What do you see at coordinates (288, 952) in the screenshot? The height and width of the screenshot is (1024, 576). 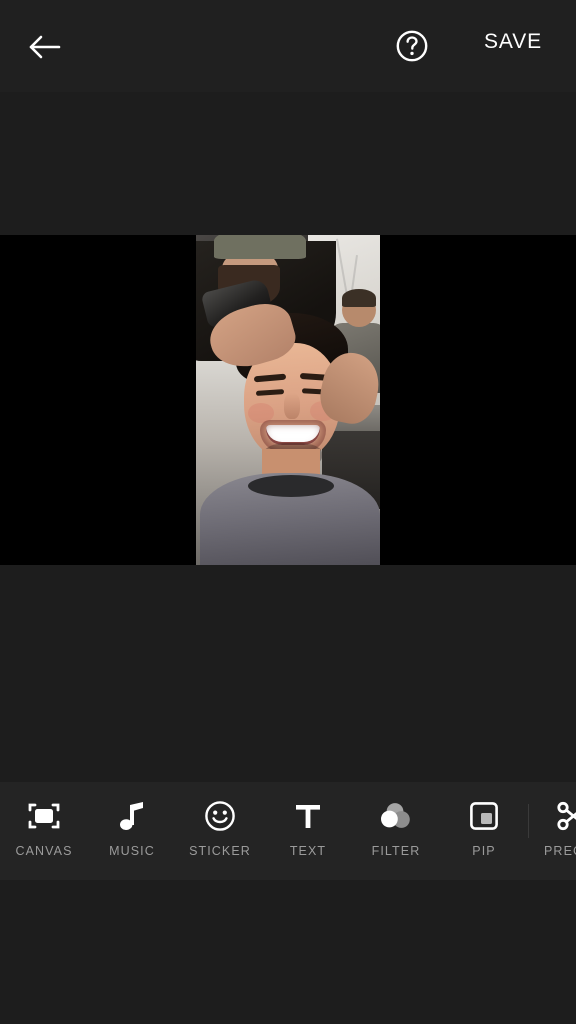 I see `timeline: 0:01.3 0:50.9` at bounding box center [288, 952].